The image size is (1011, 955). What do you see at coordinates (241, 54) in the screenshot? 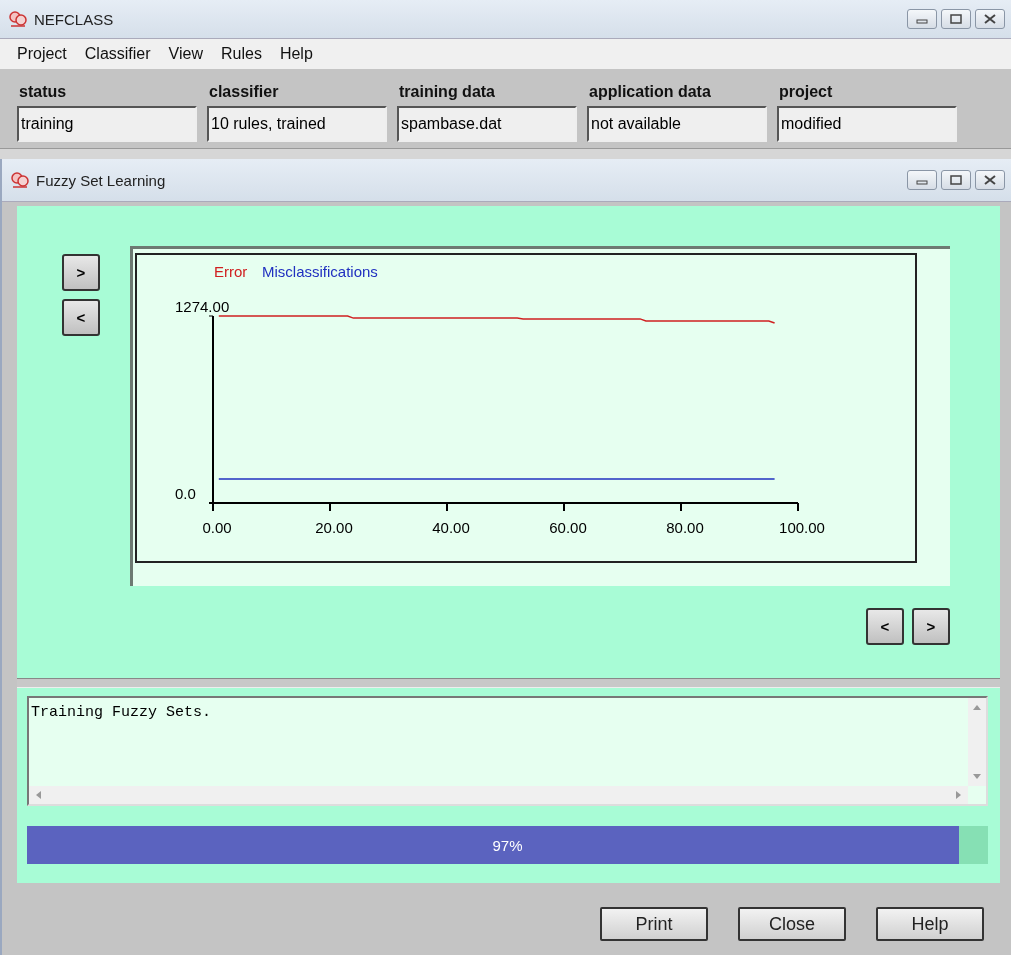
I see `menu-item: Rules` at bounding box center [241, 54].